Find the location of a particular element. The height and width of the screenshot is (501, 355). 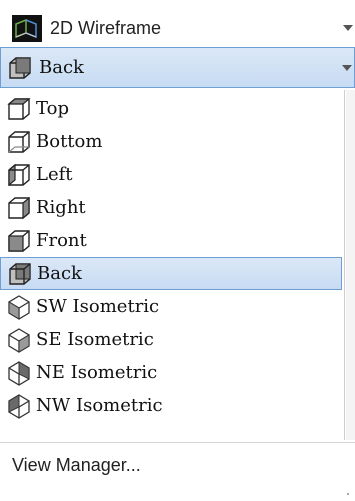

visual-style-label: 2D Wireframe is located at coordinates (106, 27).